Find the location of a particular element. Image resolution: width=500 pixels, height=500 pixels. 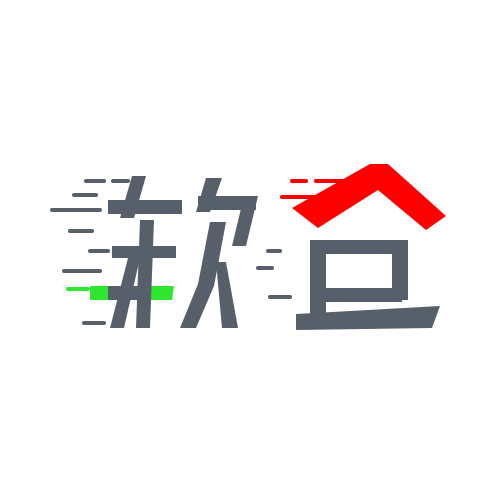

char-cang is located at coordinates (368, 285).